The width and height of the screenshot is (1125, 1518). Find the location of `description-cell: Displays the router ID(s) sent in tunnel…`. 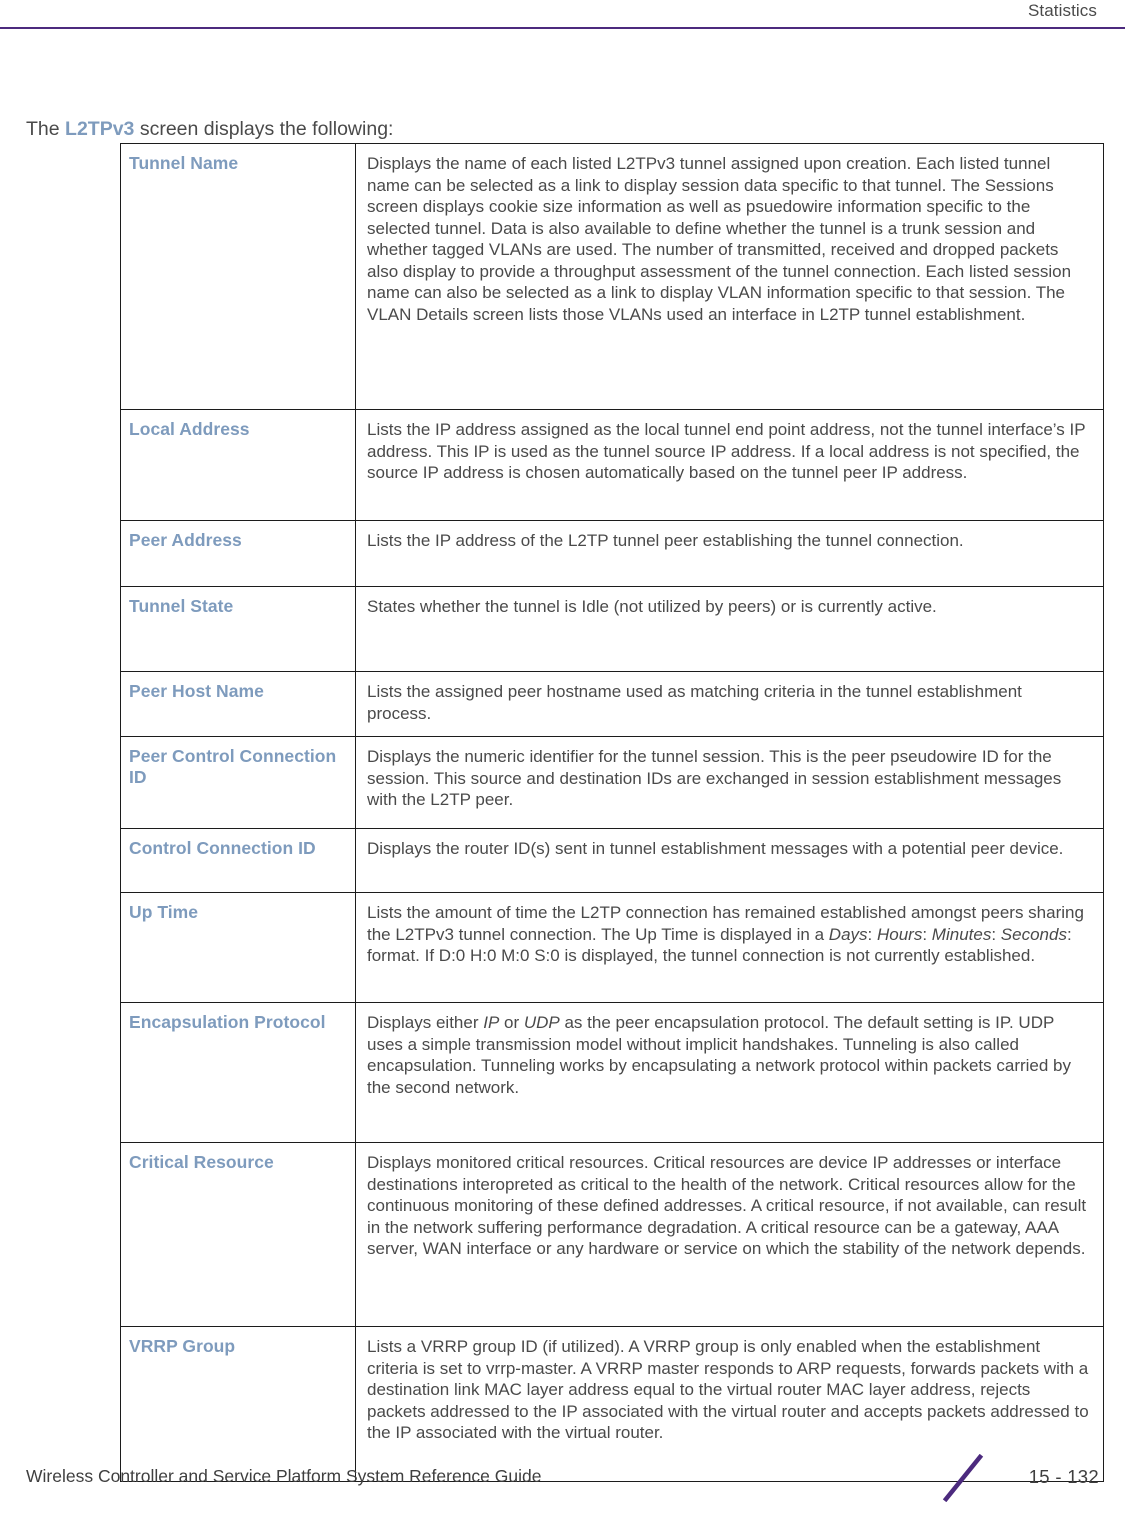

description-cell: Displays the router ID(s) sent in tunnel… is located at coordinates (729, 860).